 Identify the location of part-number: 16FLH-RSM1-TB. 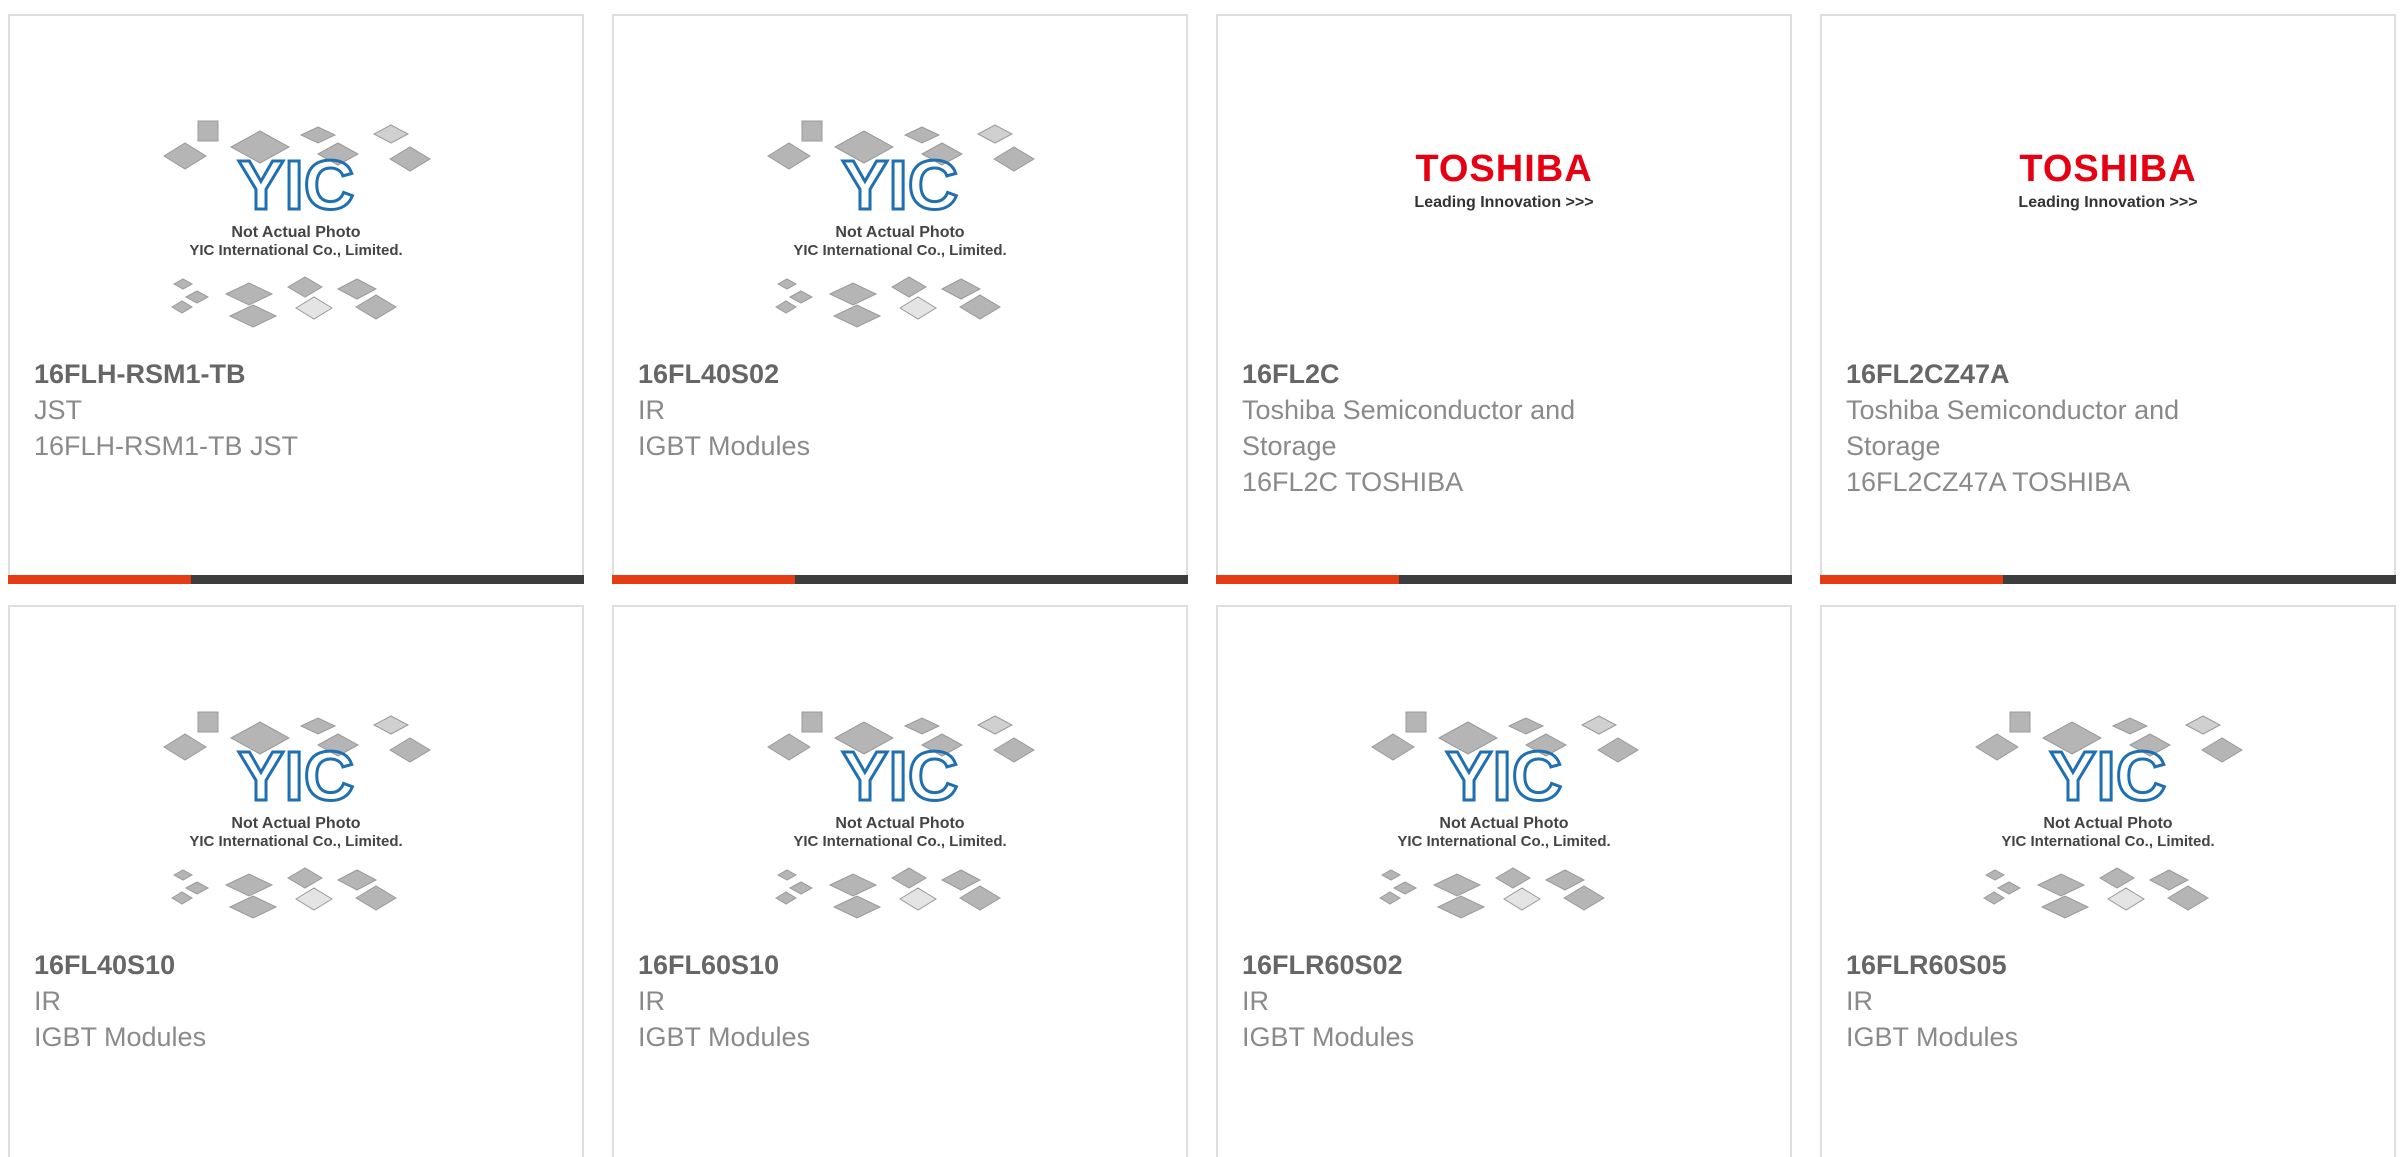
(296, 374).